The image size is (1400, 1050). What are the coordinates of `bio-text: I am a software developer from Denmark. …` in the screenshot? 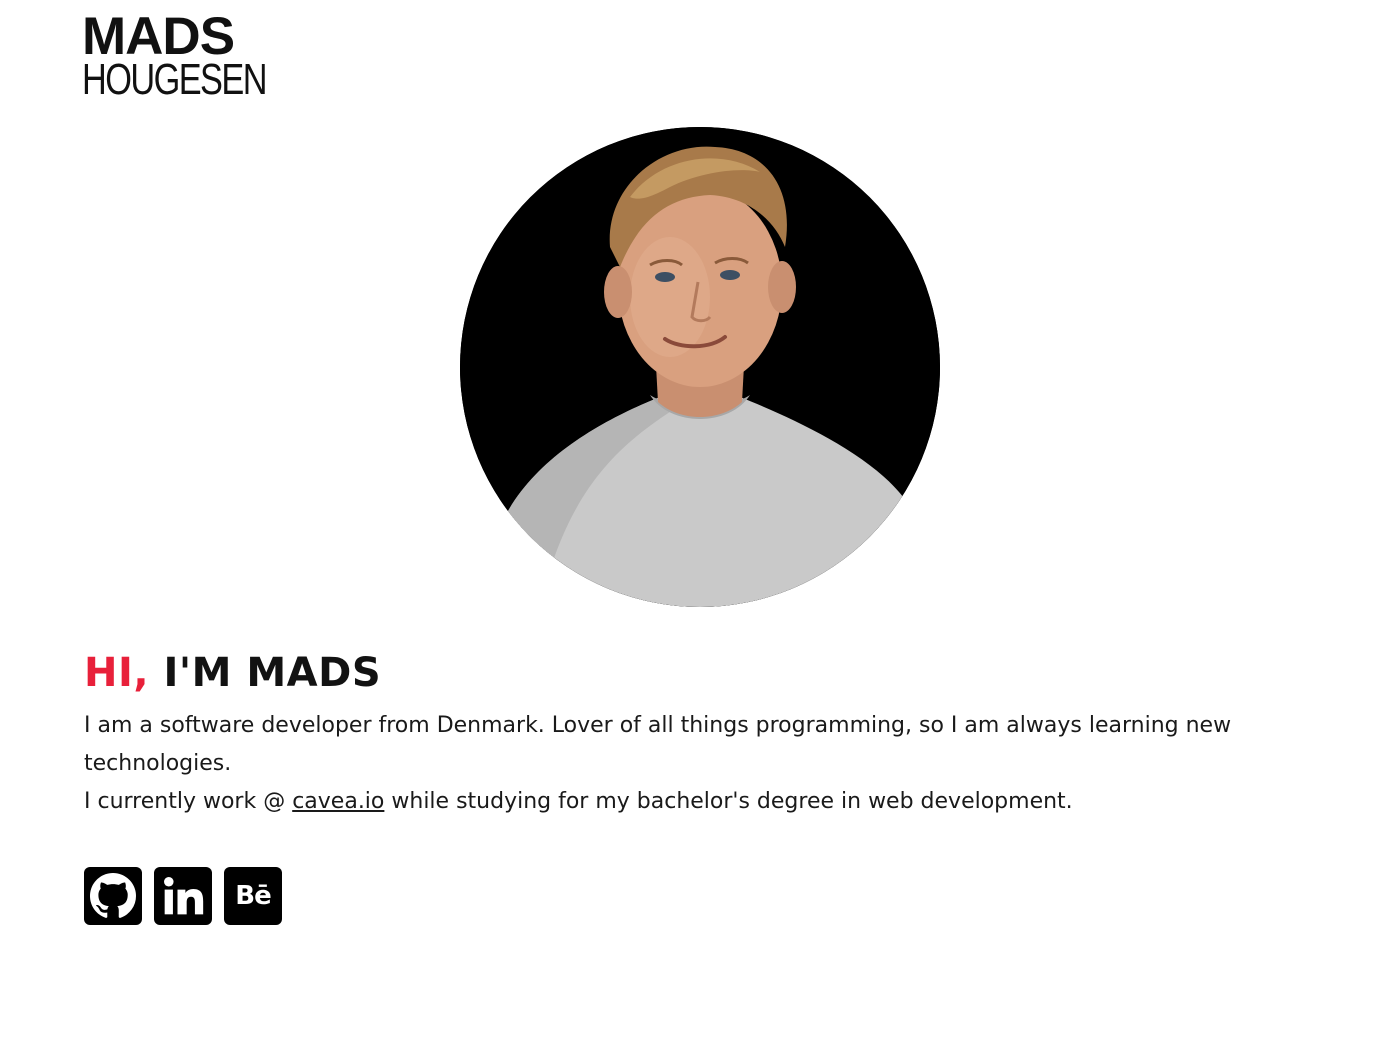 It's located at (704, 764).